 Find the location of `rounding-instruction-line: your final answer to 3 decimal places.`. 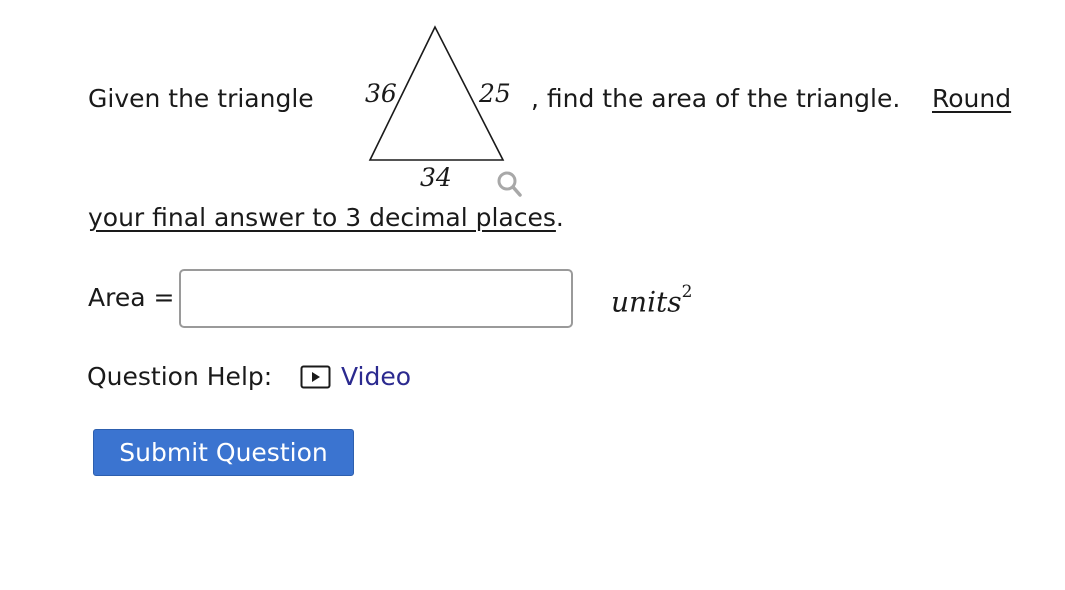

rounding-instruction-line: your final answer to 3 decimal places. is located at coordinates (326, 218).